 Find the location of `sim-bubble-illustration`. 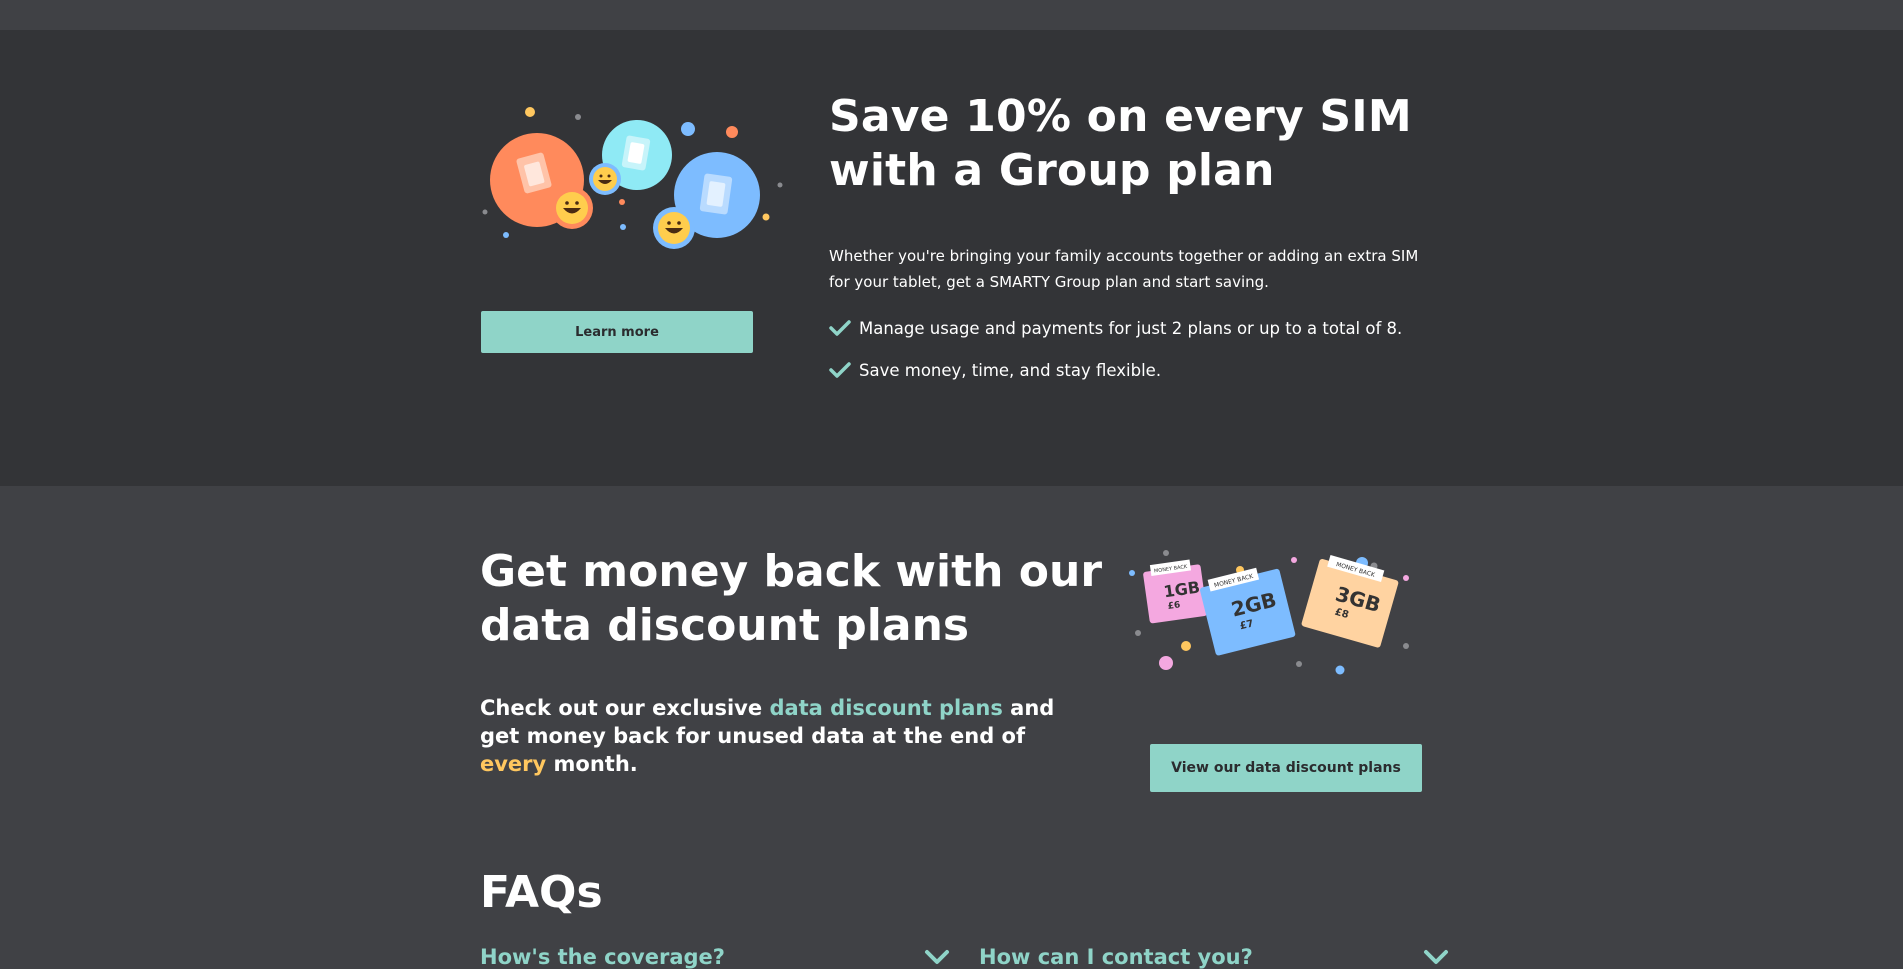

sim-bubble-illustration is located at coordinates (632, 178).